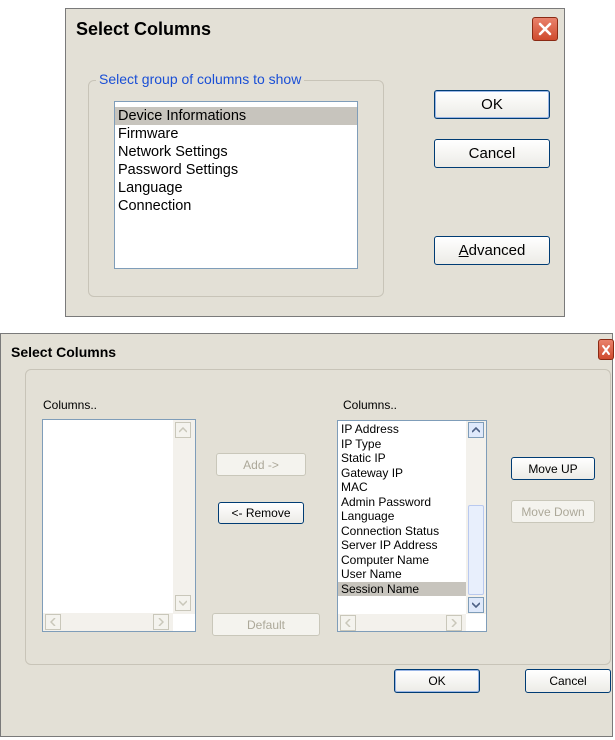 This screenshot has width=615, height=740. I want to click on available-horizontal-scrollbar, so click(108, 622).